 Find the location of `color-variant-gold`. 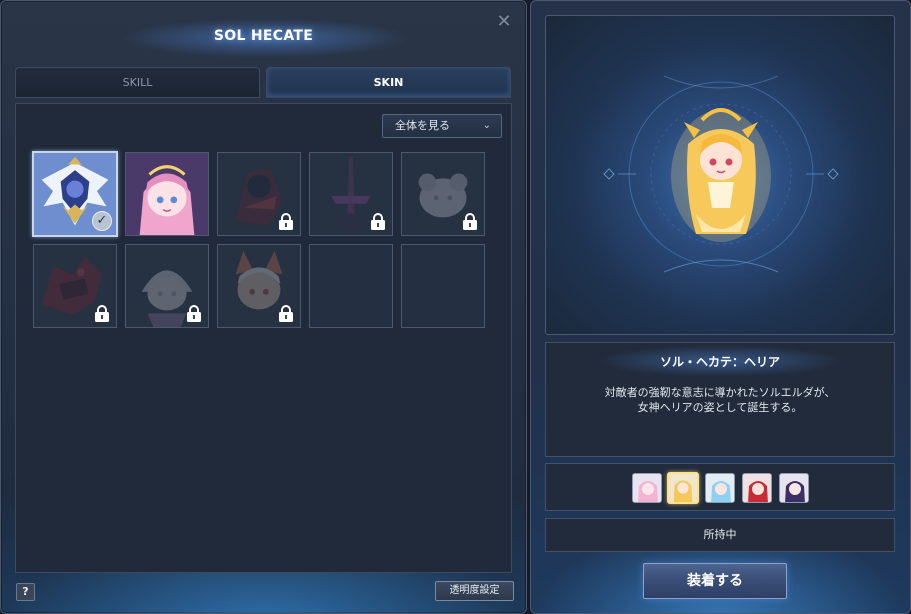

color-variant-gold is located at coordinates (683, 488).